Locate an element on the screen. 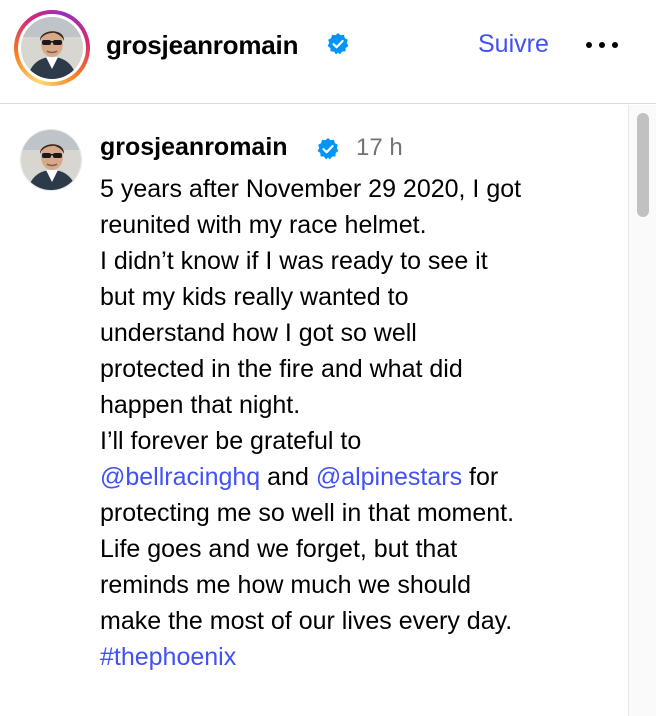 The height and width of the screenshot is (716, 656). story-ring is located at coordinates (52, 48).